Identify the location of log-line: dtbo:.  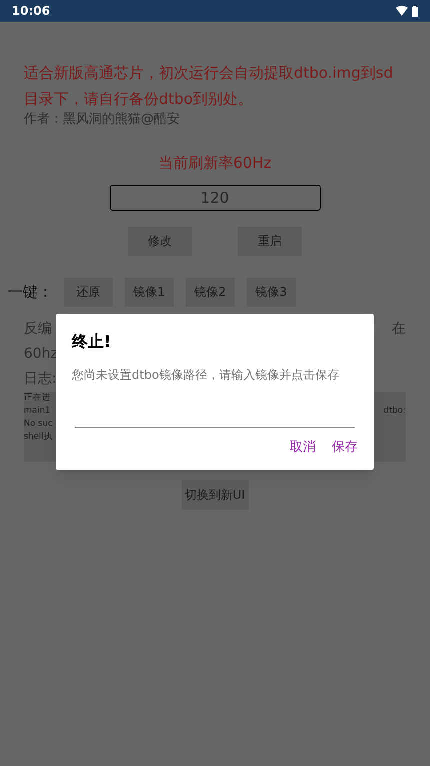
(395, 411).